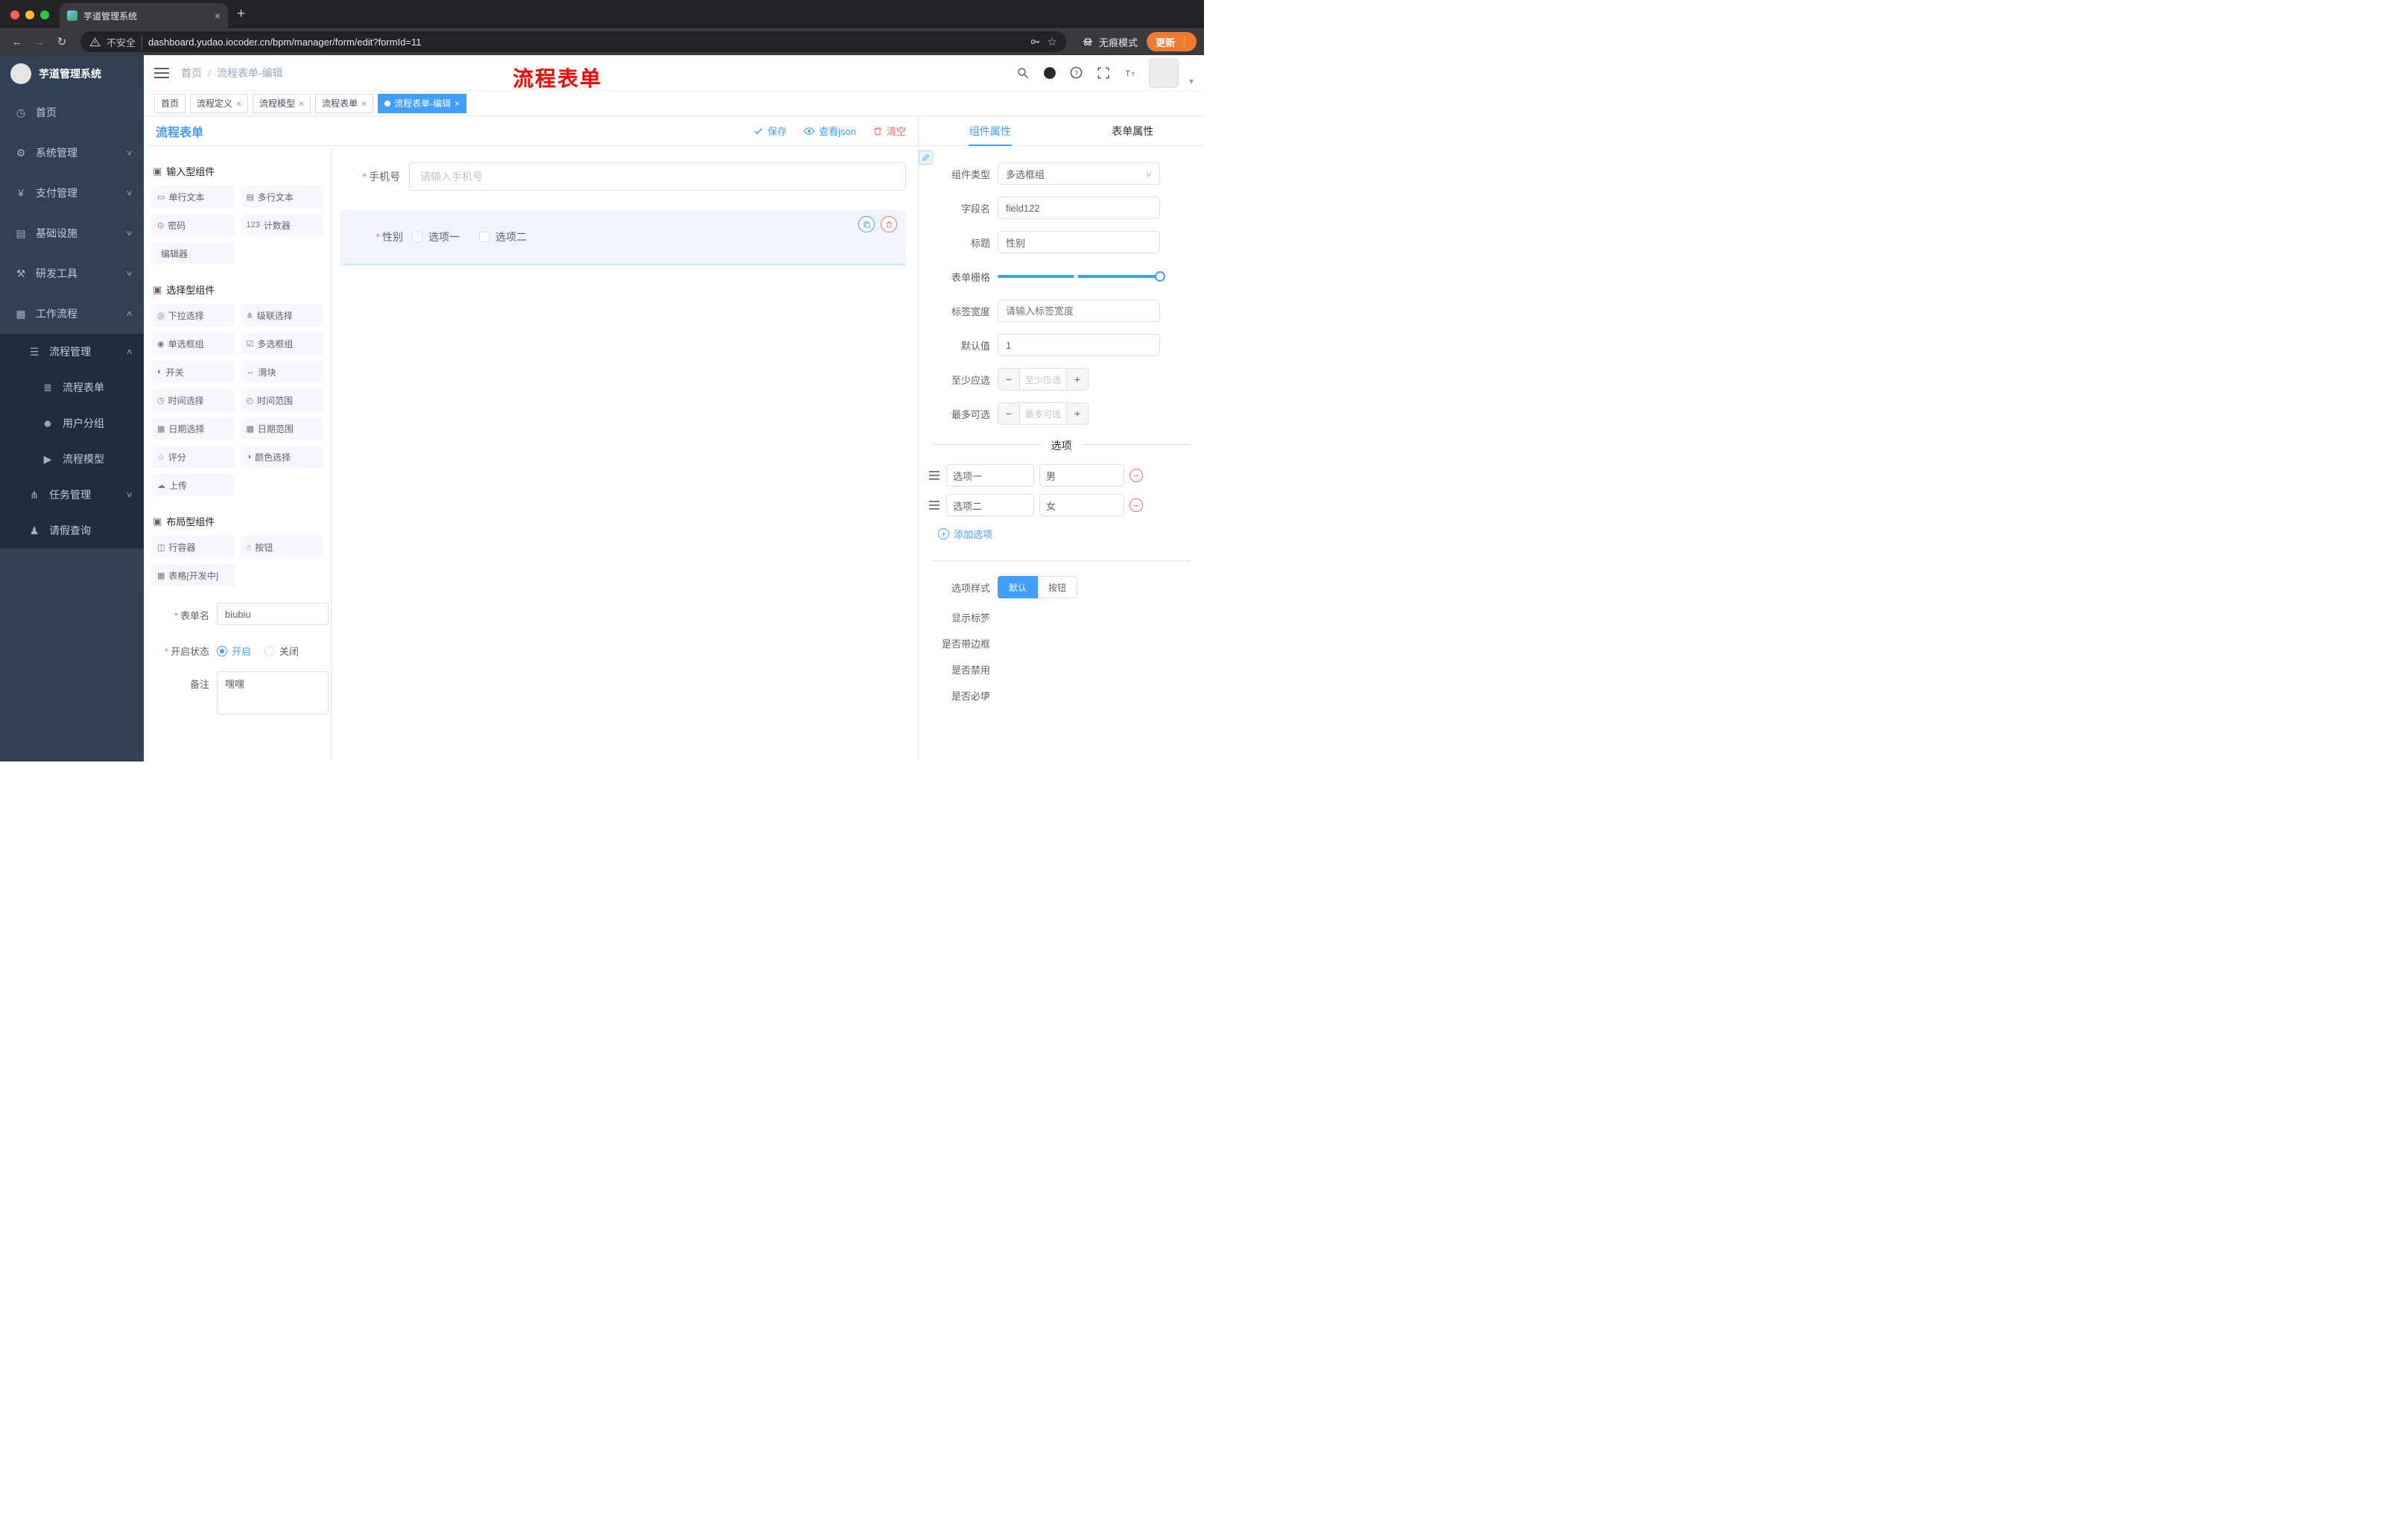 The image size is (2408, 1523). What do you see at coordinates (1103, 73) in the screenshot?
I see `fullscreen-icon` at bounding box center [1103, 73].